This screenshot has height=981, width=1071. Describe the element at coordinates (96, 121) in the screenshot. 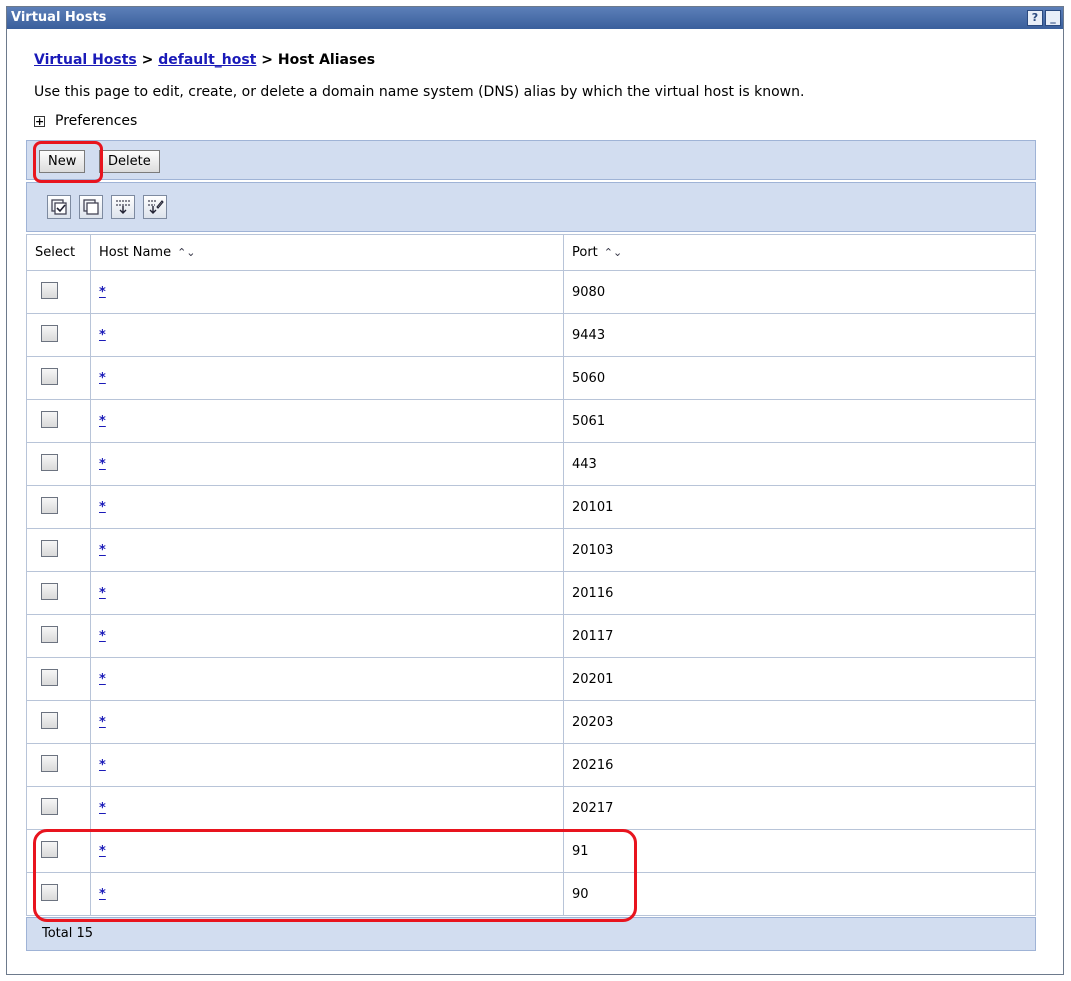

I see `preferences-label: Preferences` at that location.